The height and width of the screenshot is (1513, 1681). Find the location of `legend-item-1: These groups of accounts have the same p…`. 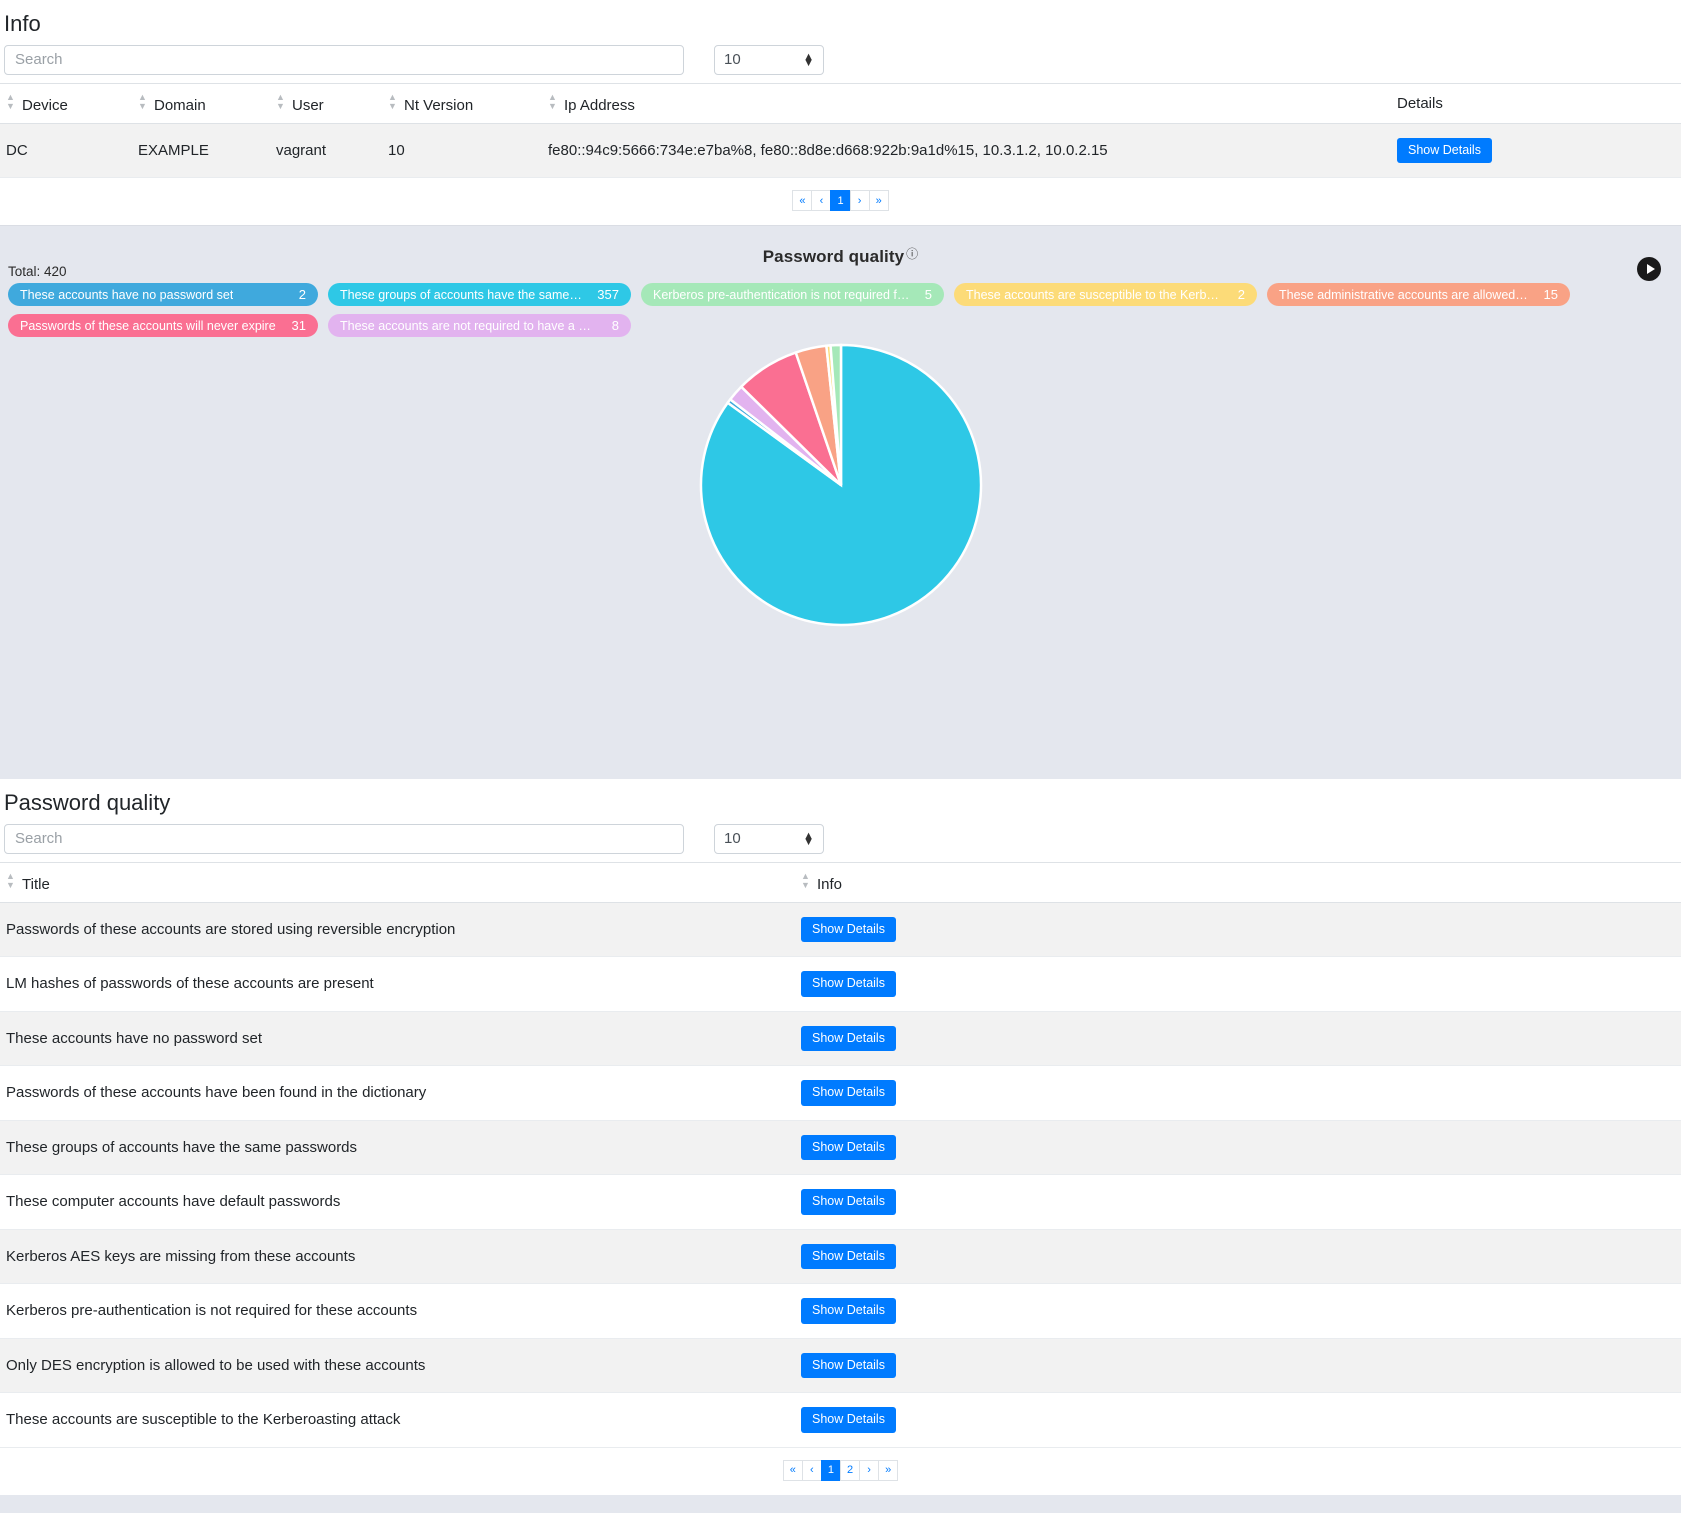

legend-item-1: These groups of accounts have the same p… is located at coordinates (479, 295).